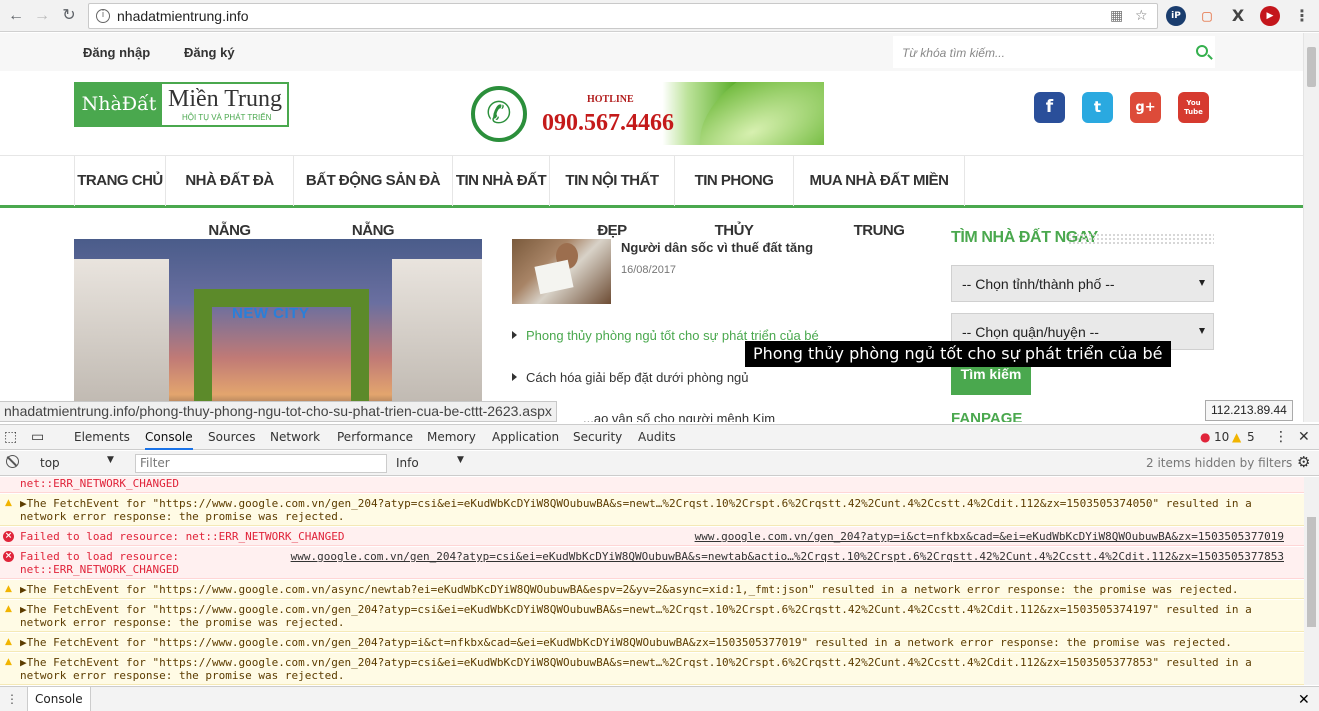 The image size is (1319, 711). Describe the element at coordinates (879, 197) in the screenshot. I see `nav-item-buy-land: MUA NHÀ ĐẤT MIỀN TRUNG` at that location.